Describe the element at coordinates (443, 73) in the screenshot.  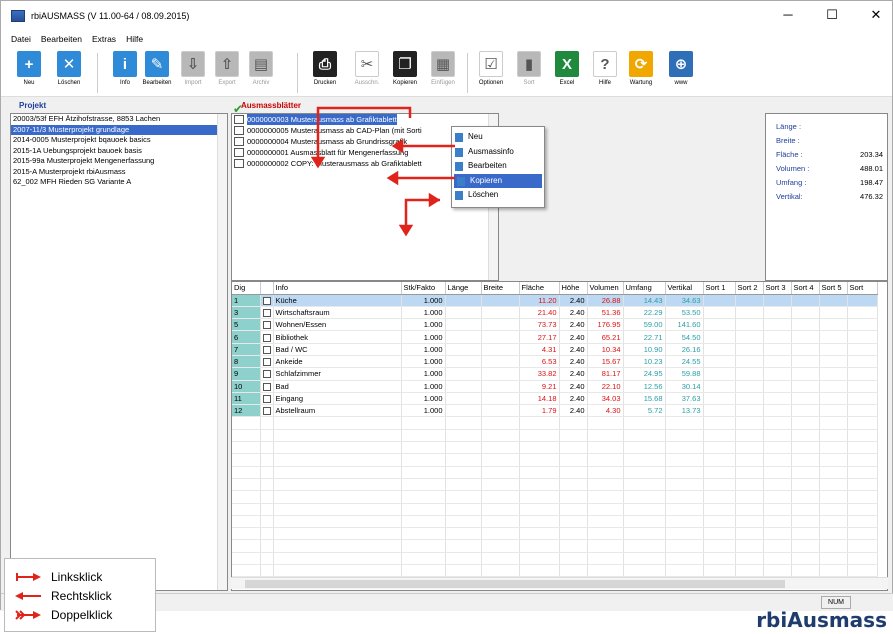
I see `toolbar-paste-button: ▦ Einfügen` at that location.